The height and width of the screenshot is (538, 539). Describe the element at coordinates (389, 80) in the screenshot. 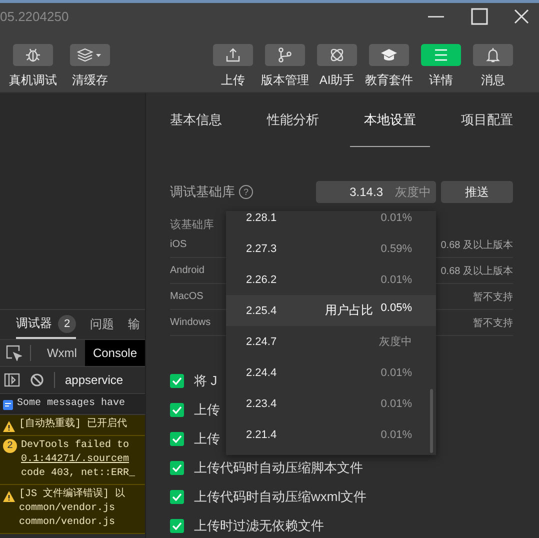

I see `toolbar-label: 教育套件` at that location.